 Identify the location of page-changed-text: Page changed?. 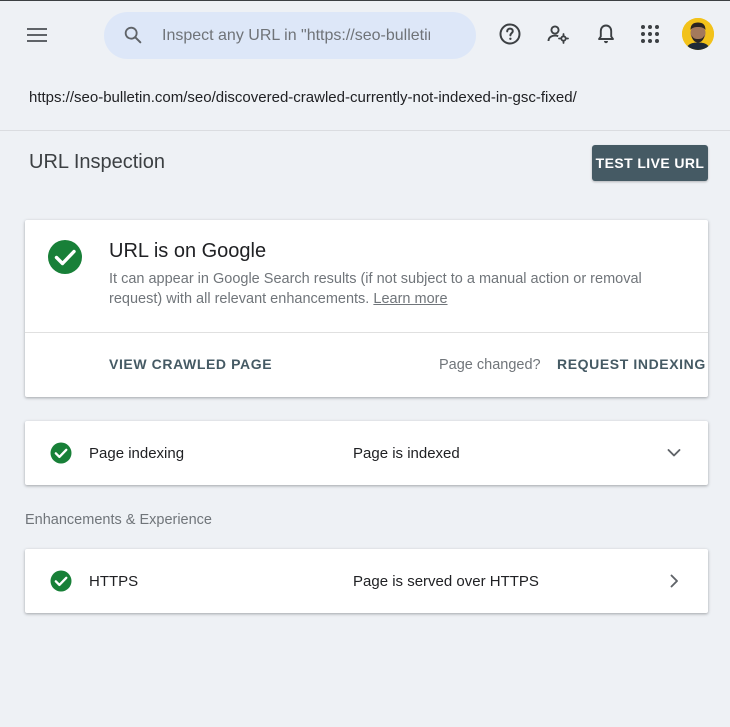
(490, 365).